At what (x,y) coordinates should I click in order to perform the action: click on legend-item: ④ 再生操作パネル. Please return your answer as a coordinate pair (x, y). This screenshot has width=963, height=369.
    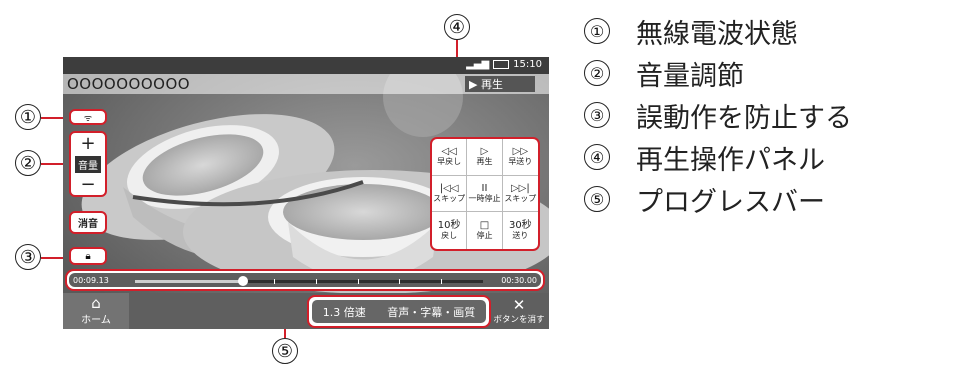
    Looking at the image, I should click on (718, 157).